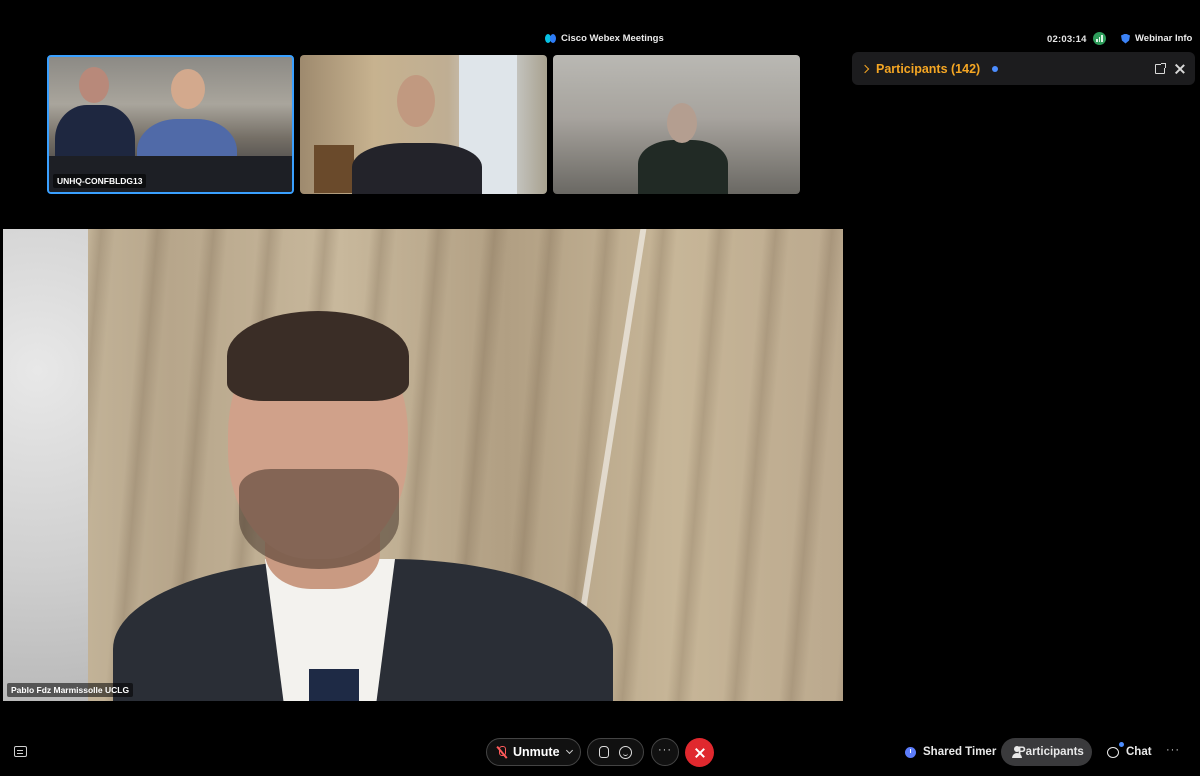 This screenshot has height=776, width=1200. I want to click on chat-button: Chat, so click(1129, 752).